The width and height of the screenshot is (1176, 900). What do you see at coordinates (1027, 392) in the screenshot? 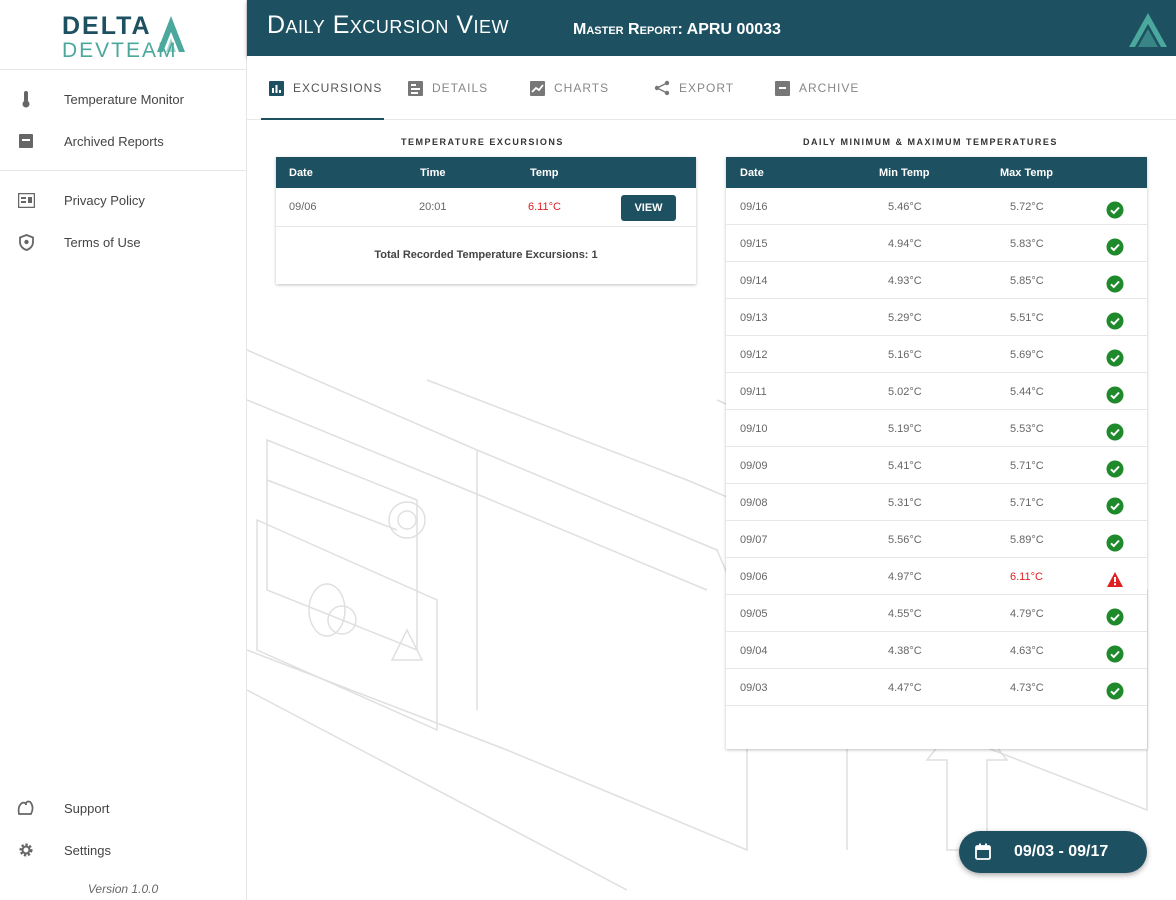
I see `daily-max-temp: 5.44°C` at bounding box center [1027, 392].